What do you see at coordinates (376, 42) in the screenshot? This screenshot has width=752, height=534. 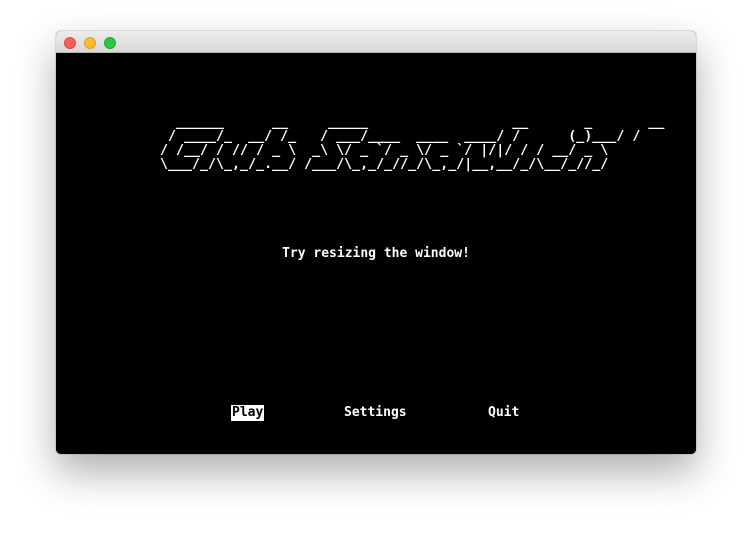 I see `title-bar` at bounding box center [376, 42].